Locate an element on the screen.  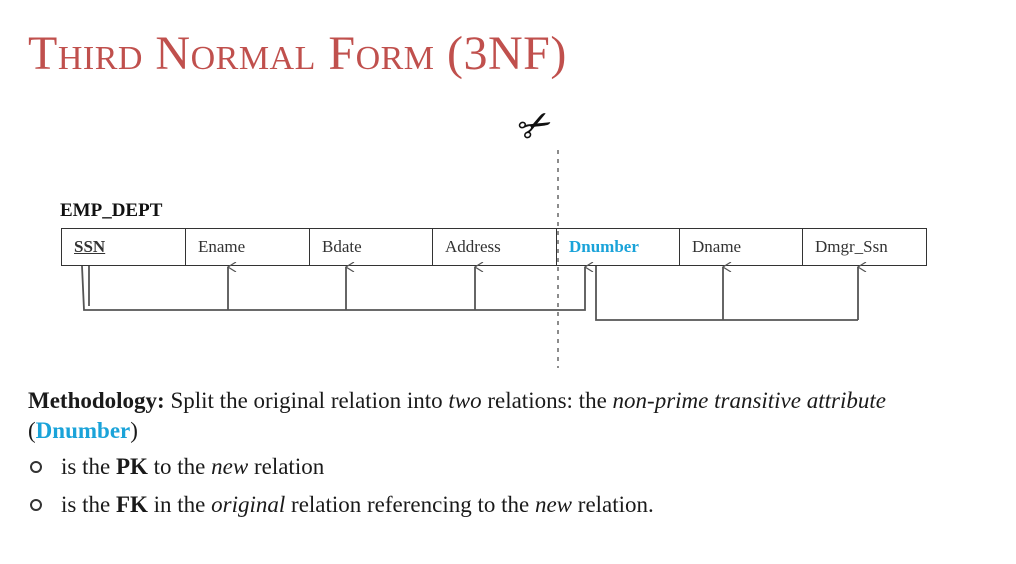
attribute-dnumber: Dnumber is located at coordinates (618, 247).